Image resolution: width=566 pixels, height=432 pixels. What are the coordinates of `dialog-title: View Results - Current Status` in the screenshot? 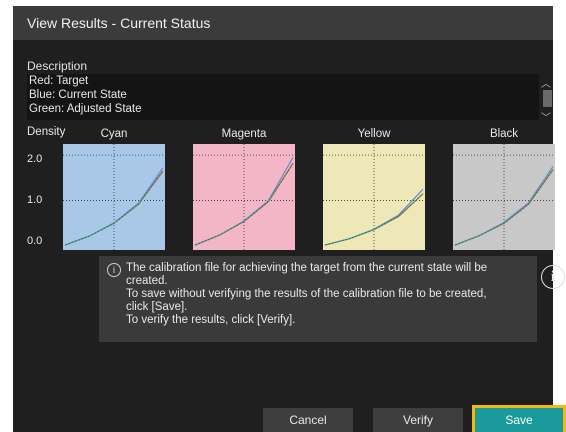 It's located at (119, 23).